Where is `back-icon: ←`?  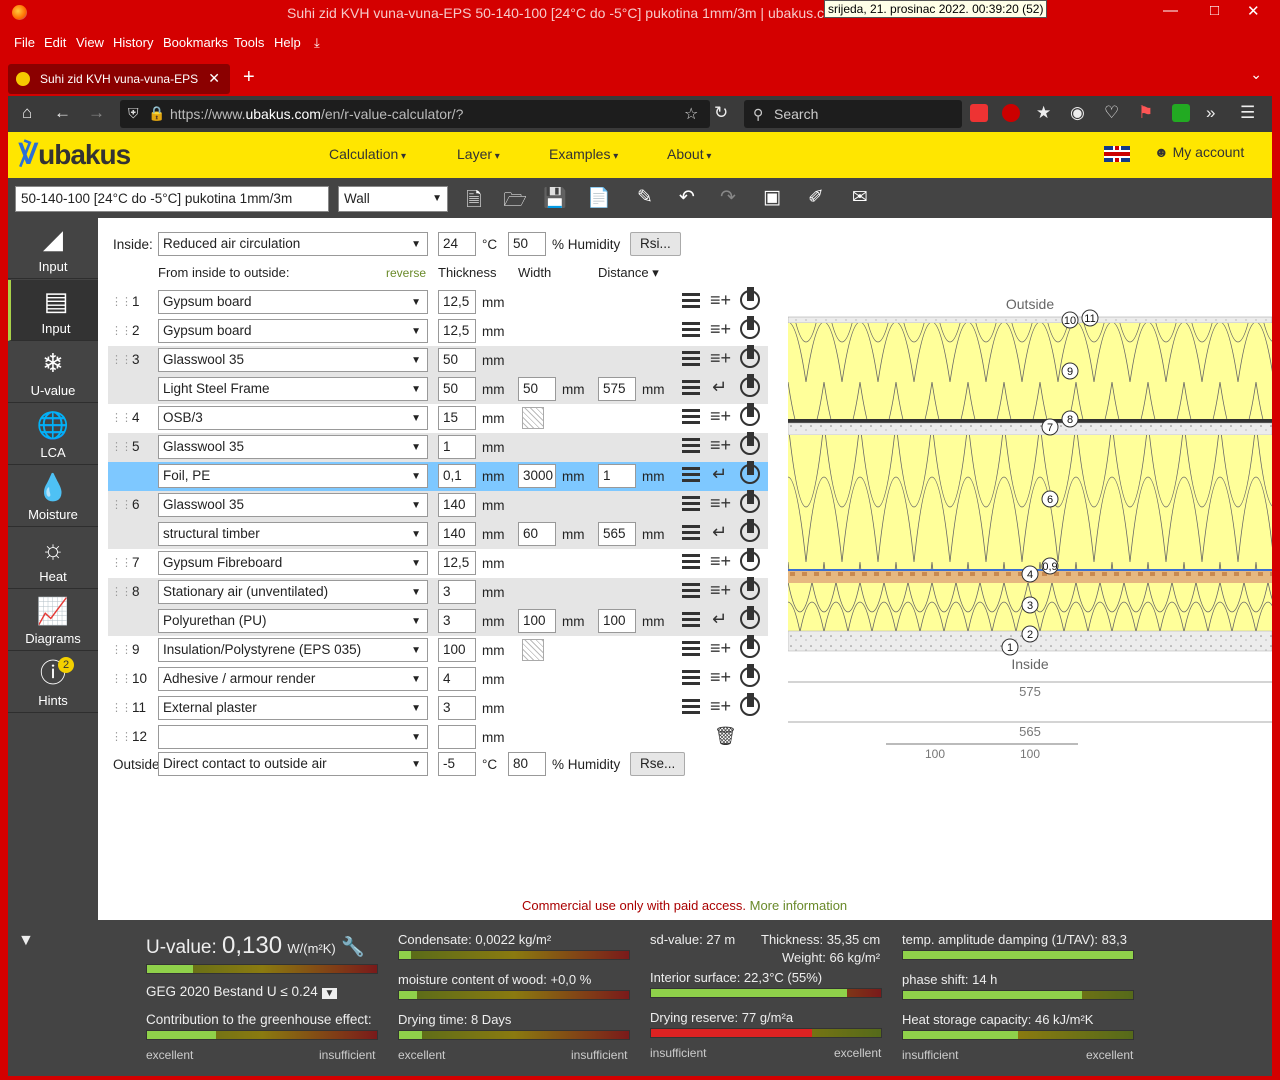
back-icon: ← is located at coordinates (62, 113).